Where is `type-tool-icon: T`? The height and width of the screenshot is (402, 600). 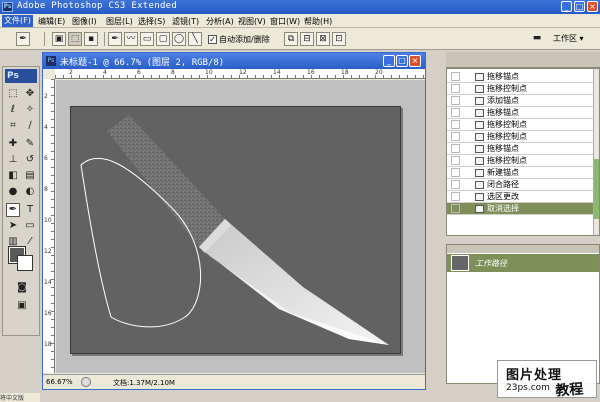 type-tool-icon: T is located at coordinates (30, 210).